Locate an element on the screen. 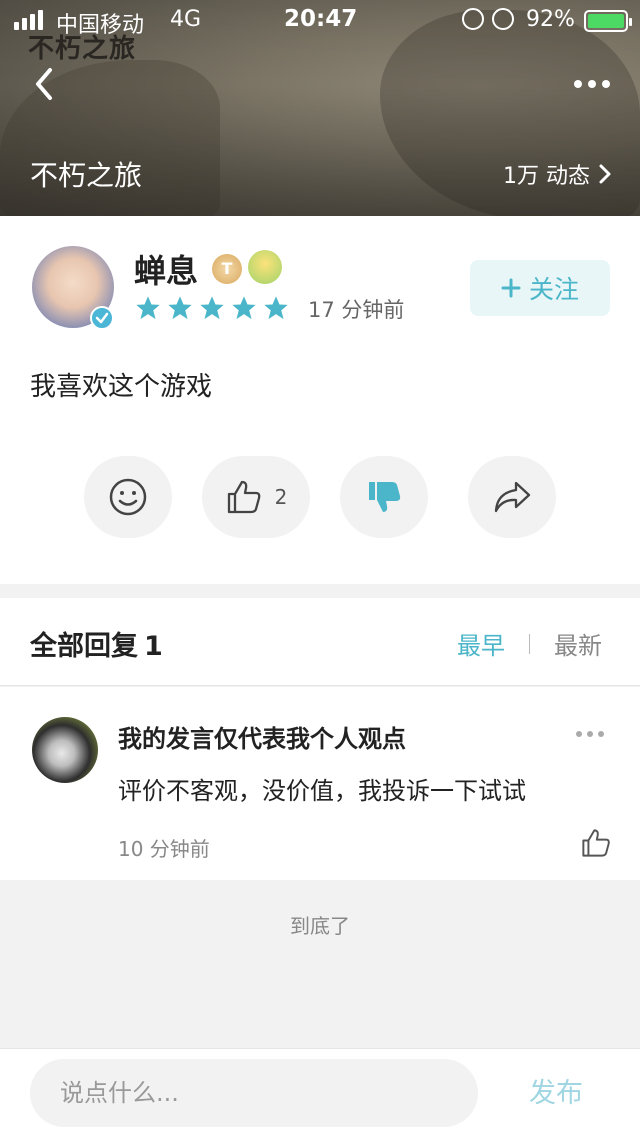 The height and width of the screenshot is (1136, 640). comment-bar: 发布 is located at coordinates (320, 1092).